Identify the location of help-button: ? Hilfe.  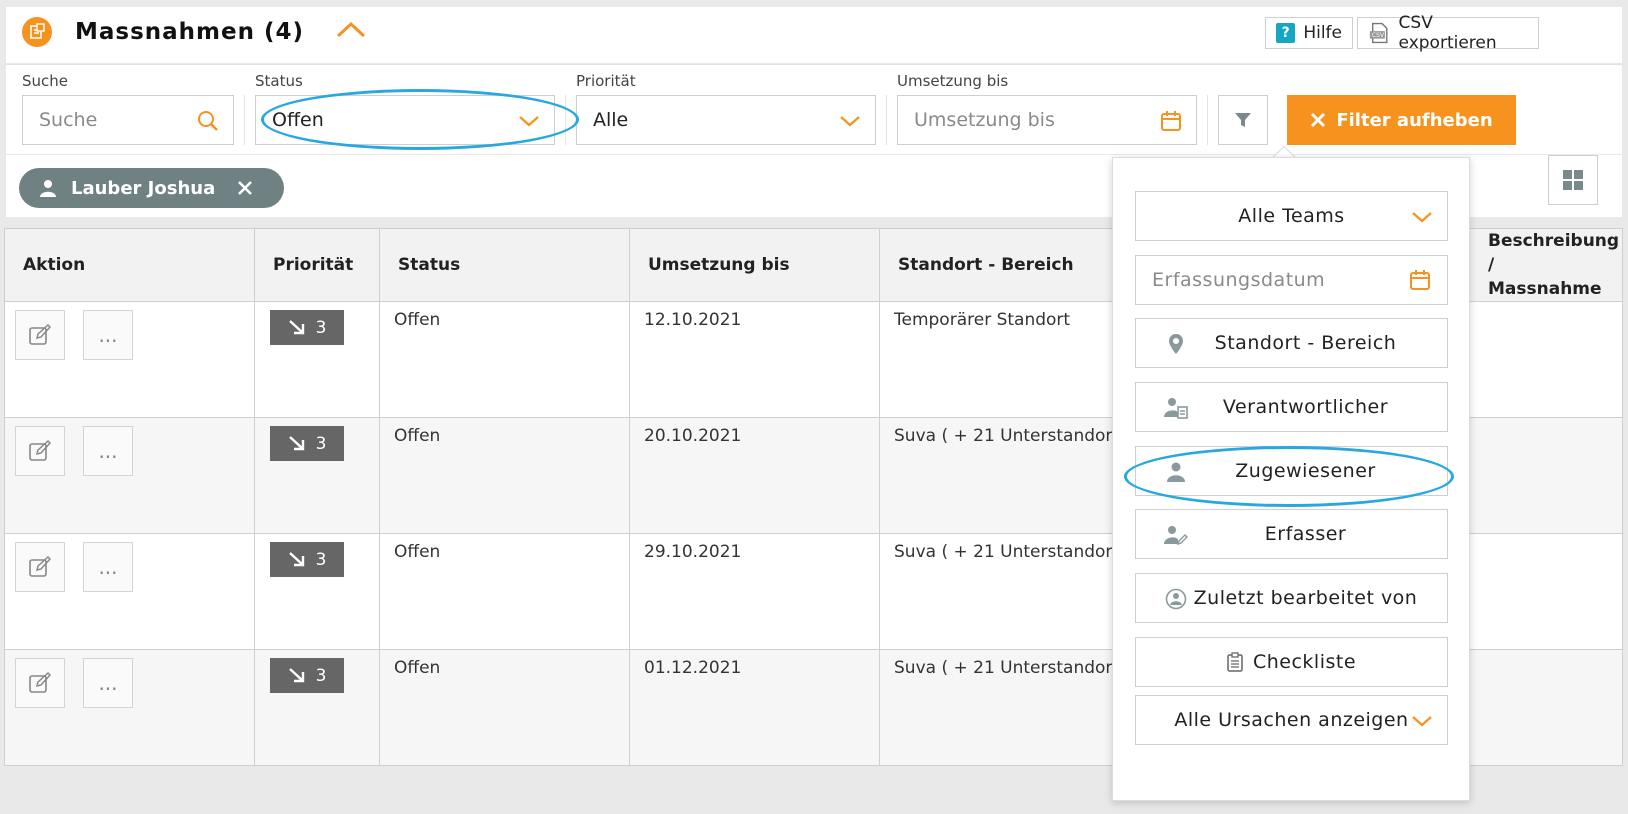
(1309, 33).